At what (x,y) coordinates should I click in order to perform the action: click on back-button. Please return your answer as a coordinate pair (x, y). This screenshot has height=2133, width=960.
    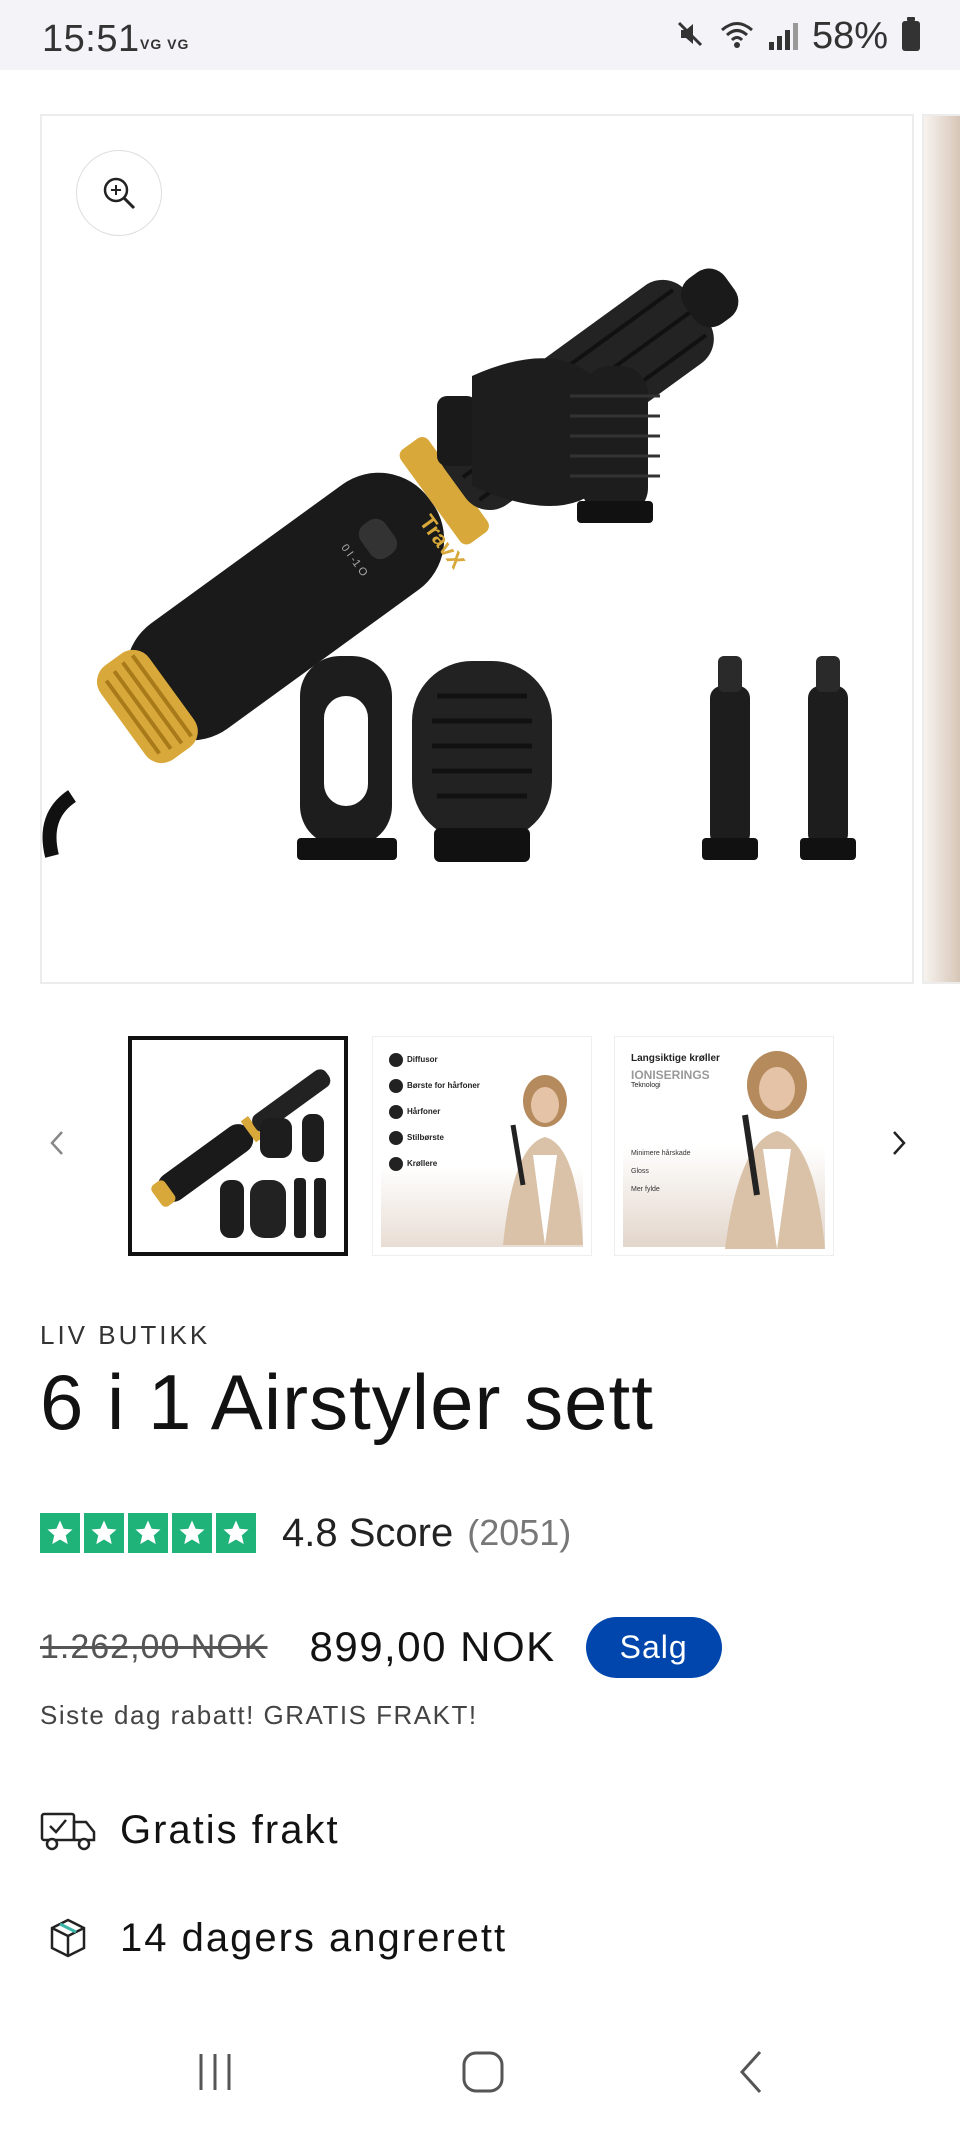
    Looking at the image, I should click on (751, 2072).